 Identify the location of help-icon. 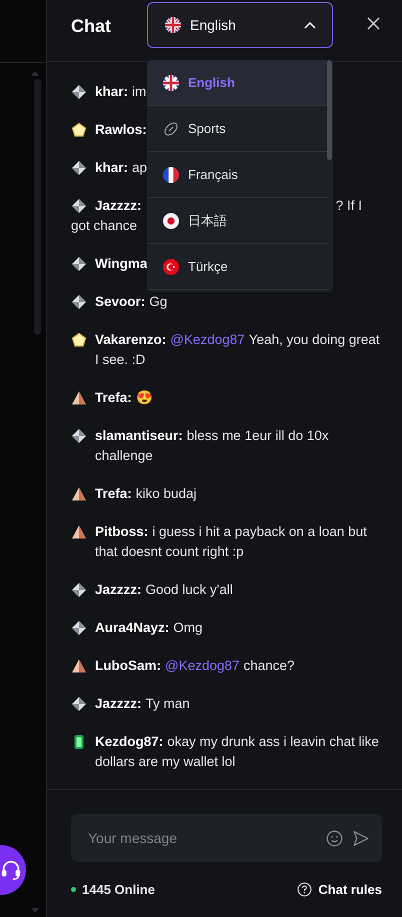
(304, 889).